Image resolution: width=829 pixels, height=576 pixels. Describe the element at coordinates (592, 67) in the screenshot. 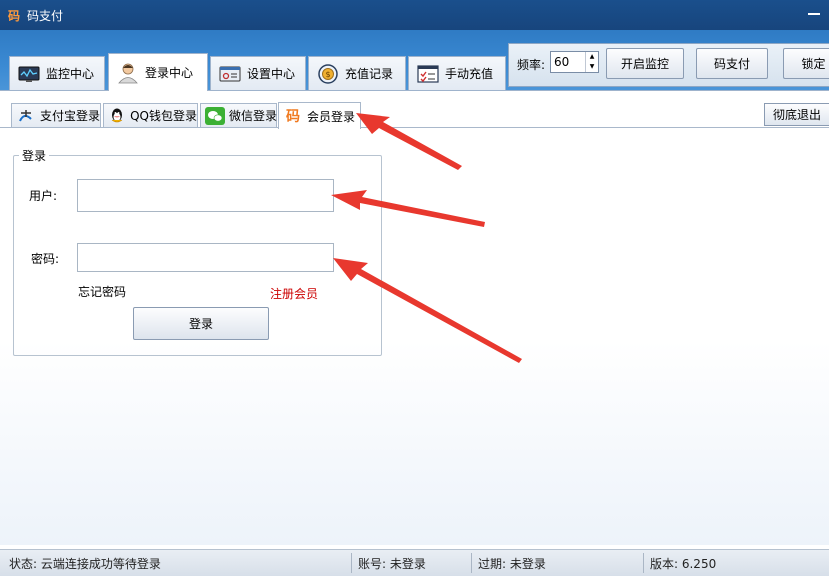

I see `spin-down-icon: ▼` at that location.